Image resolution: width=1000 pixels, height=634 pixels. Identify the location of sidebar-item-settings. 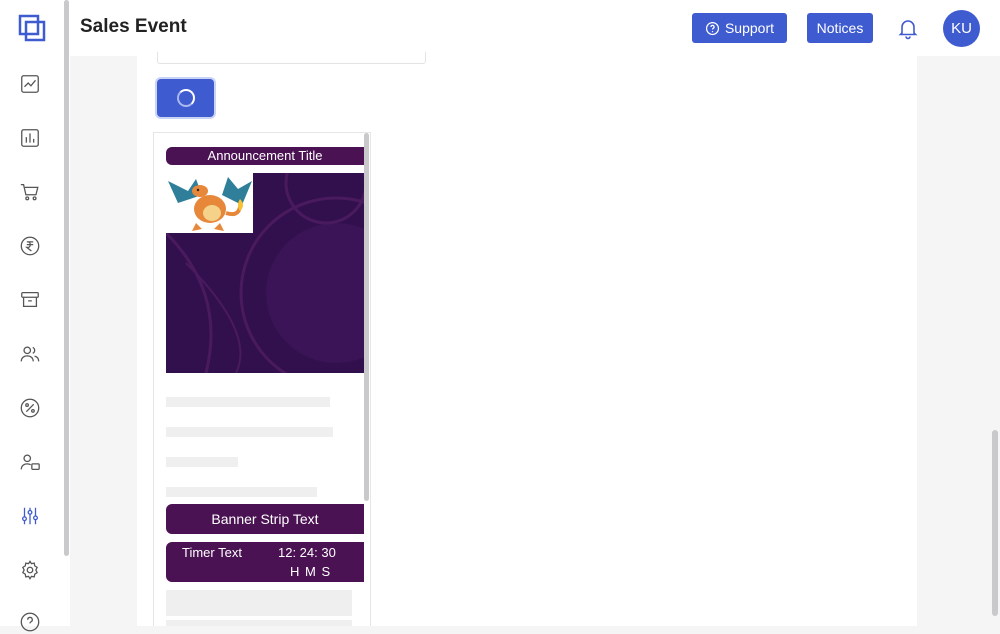
(30, 570).